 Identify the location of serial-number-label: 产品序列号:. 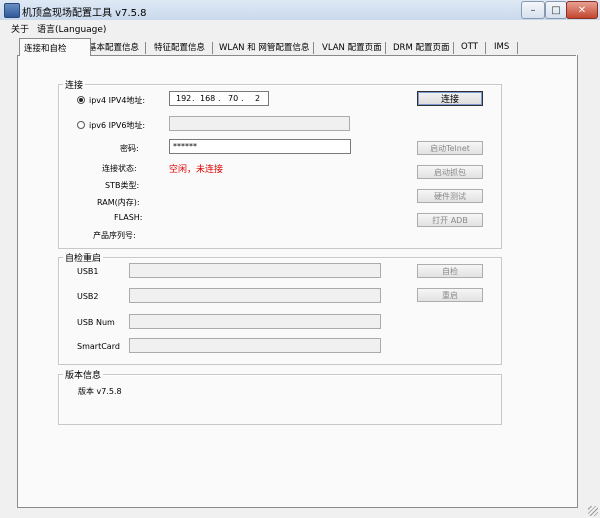
(114, 235).